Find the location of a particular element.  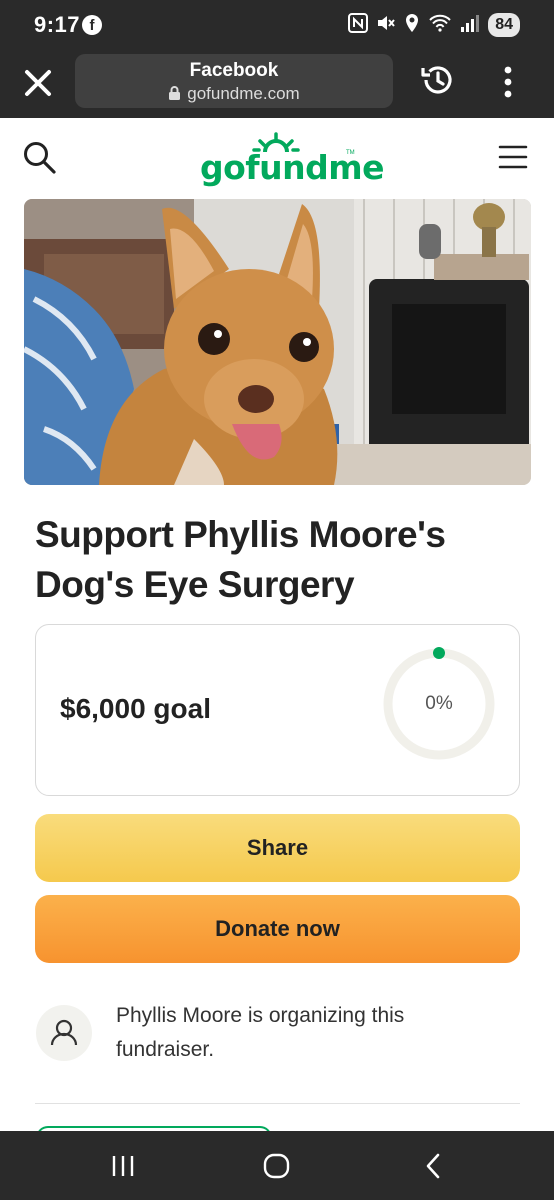

status-time: 9:17 is located at coordinates (57, 24).